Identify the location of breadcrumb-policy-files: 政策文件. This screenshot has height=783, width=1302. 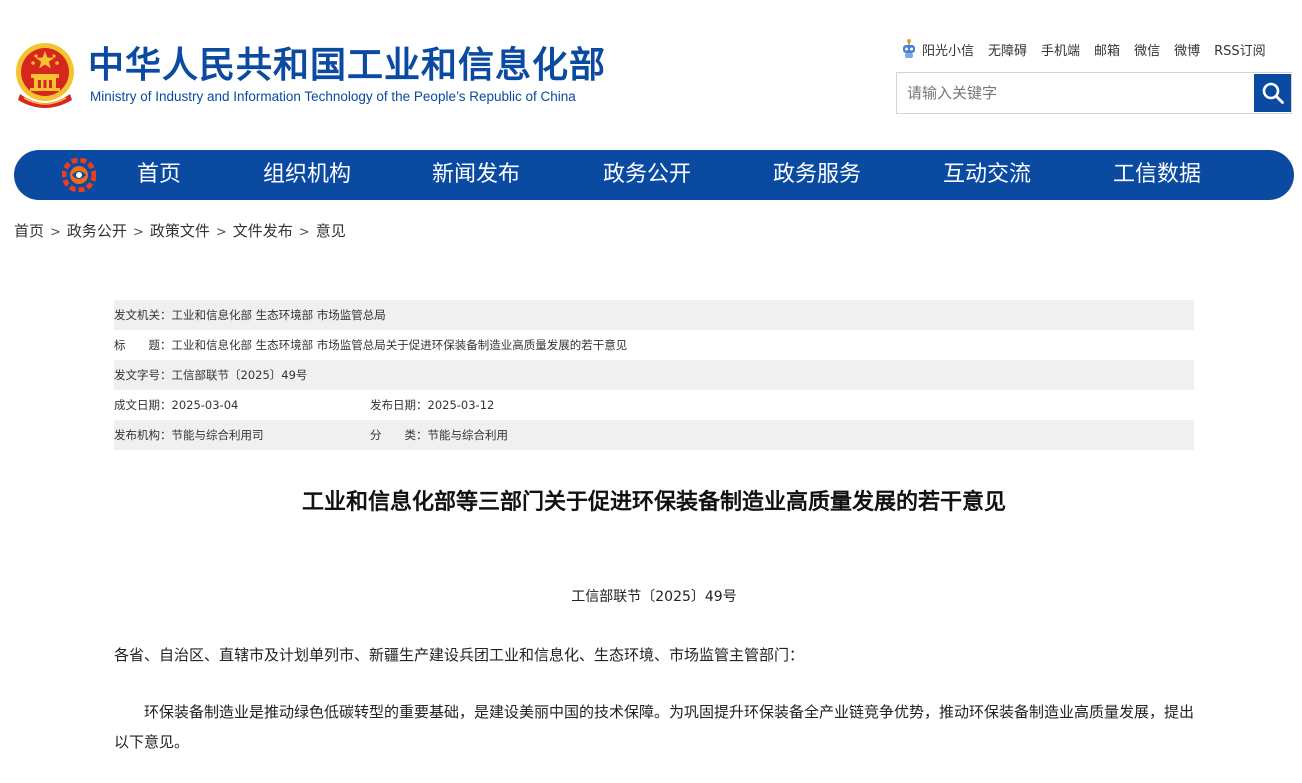
(180, 231).